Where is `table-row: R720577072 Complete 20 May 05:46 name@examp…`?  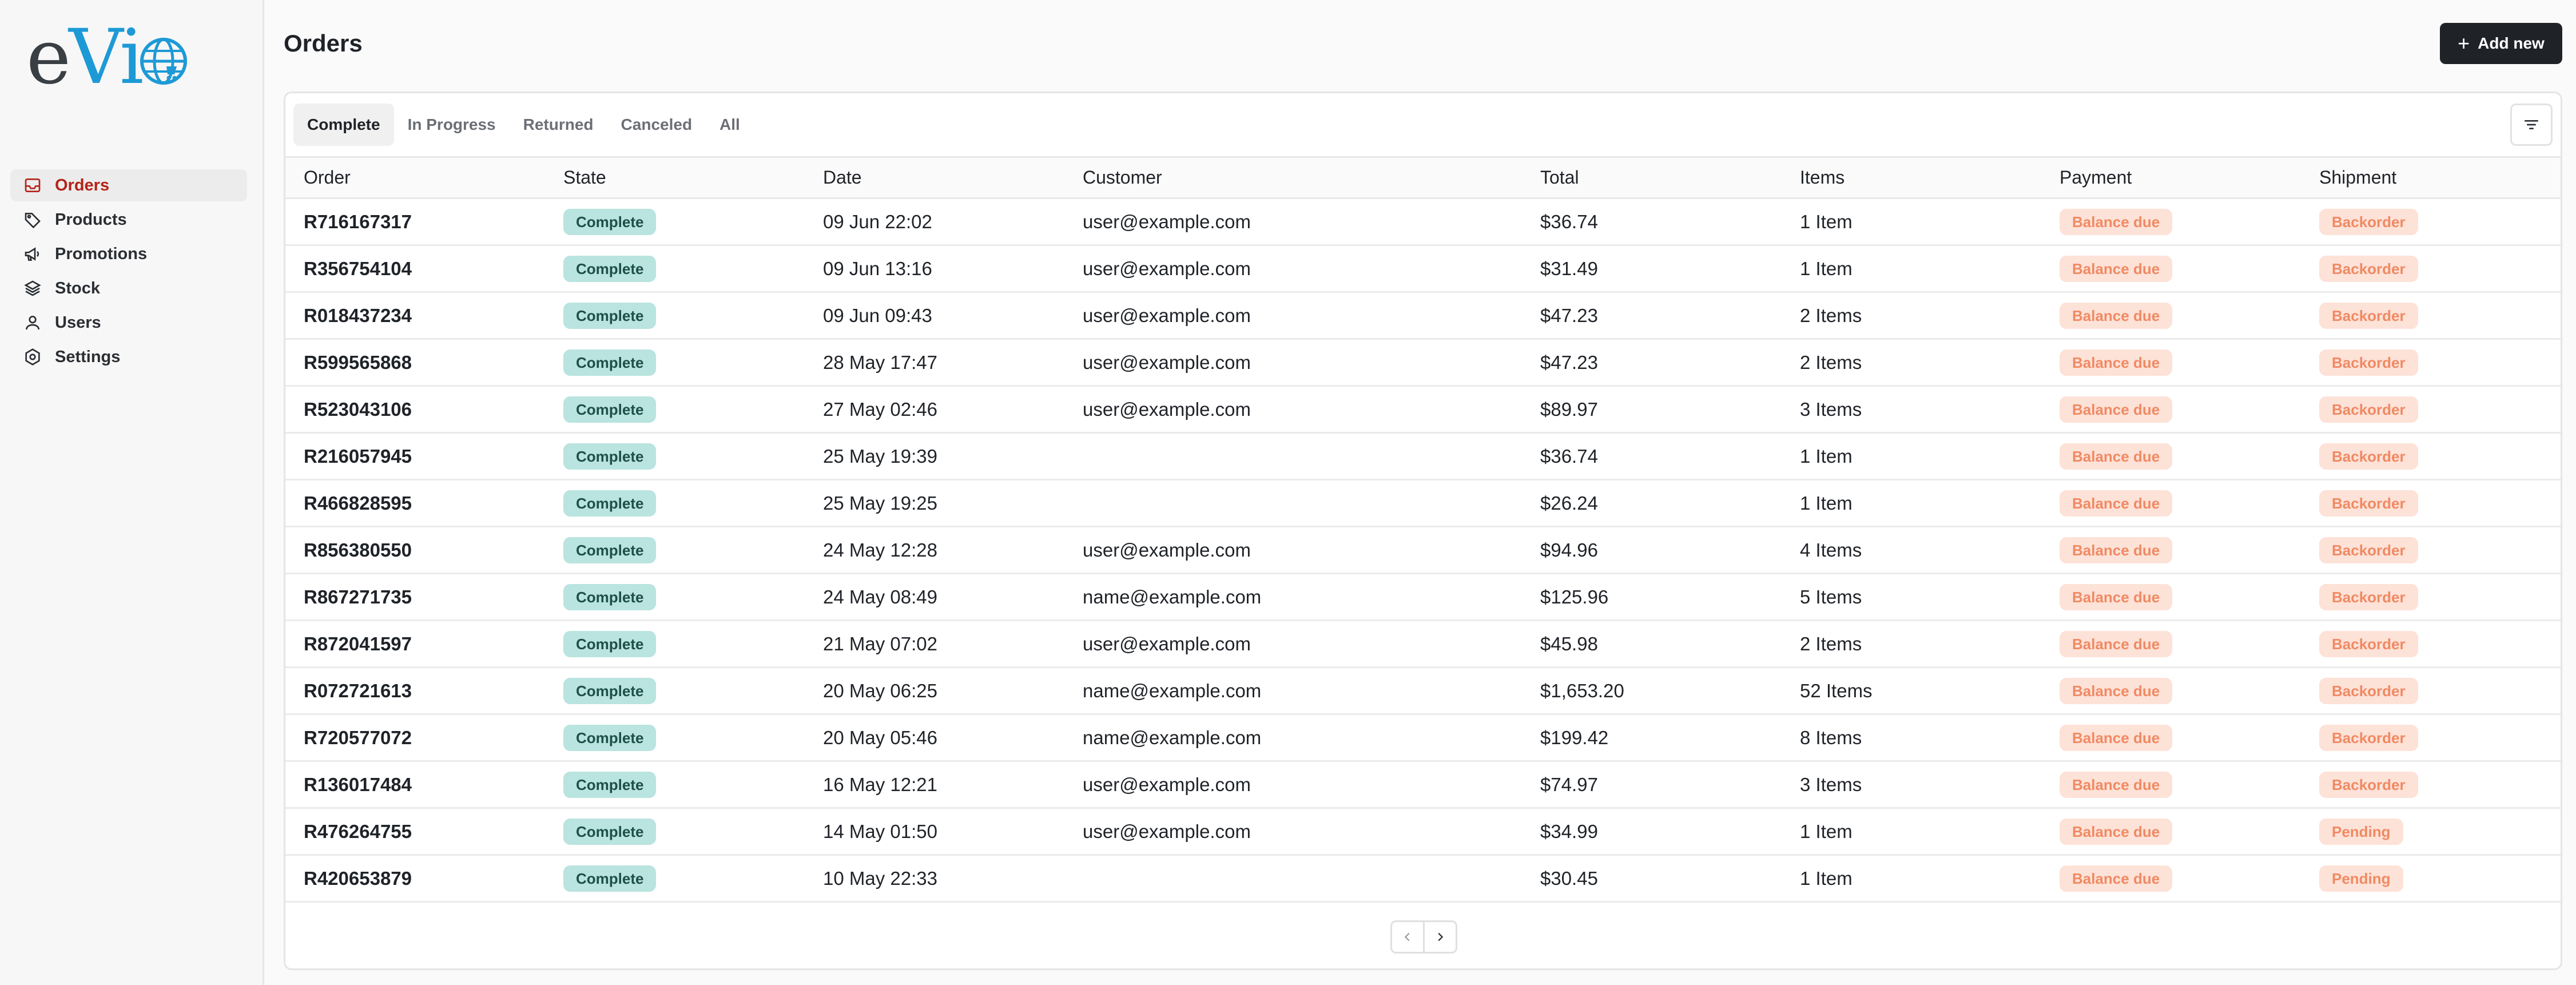
table-row: R720577072 Complete 20 May 05:46 name@examp… is located at coordinates (1423, 737).